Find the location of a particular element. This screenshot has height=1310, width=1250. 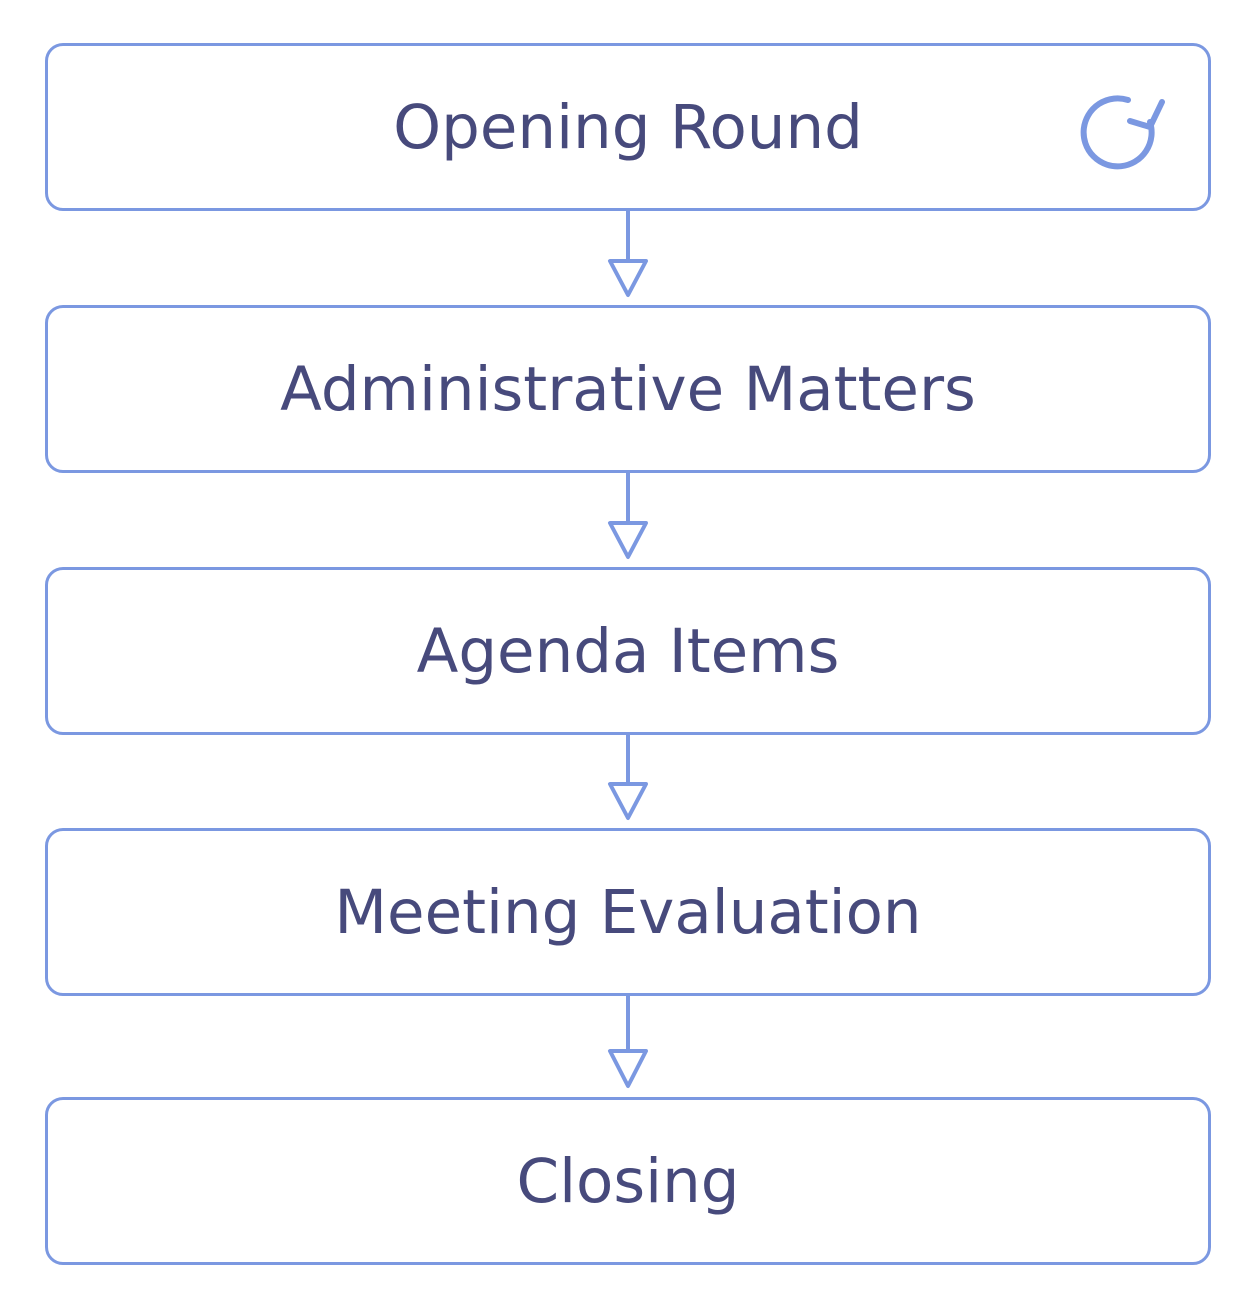

step-label: Opening Round is located at coordinates (628, 127).